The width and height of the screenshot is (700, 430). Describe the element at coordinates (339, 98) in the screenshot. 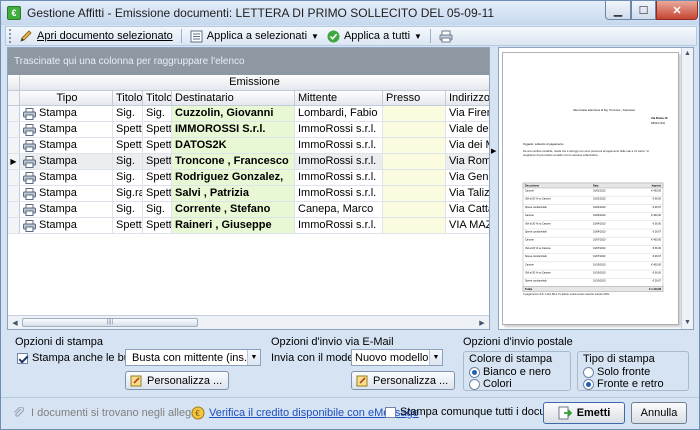

I see `column-header-mittente: Mittente` at that location.